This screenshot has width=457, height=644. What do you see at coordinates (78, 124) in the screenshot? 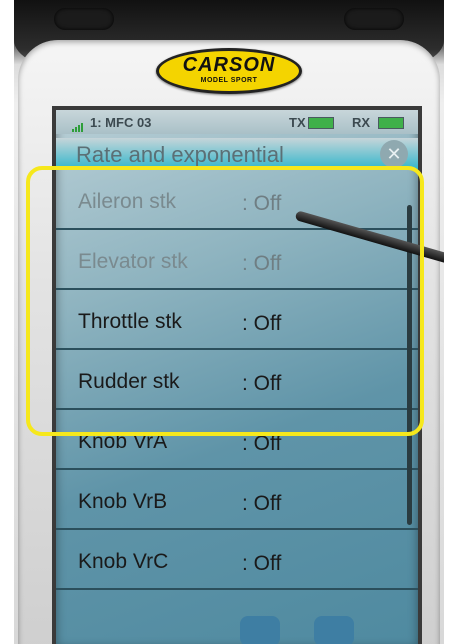
I see `signal-bars-icon` at bounding box center [78, 124].